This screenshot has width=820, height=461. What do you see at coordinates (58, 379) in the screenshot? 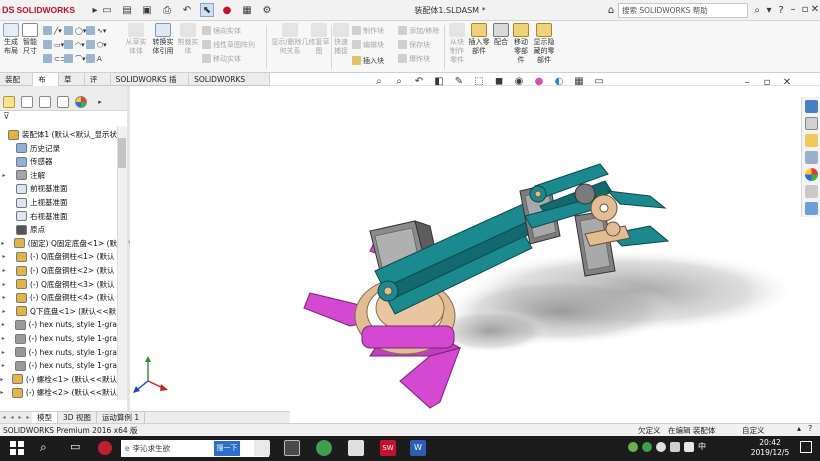
I see `tree-item: ▸ (-) 螺栓<1> (默认<<默认` at bounding box center [58, 379].